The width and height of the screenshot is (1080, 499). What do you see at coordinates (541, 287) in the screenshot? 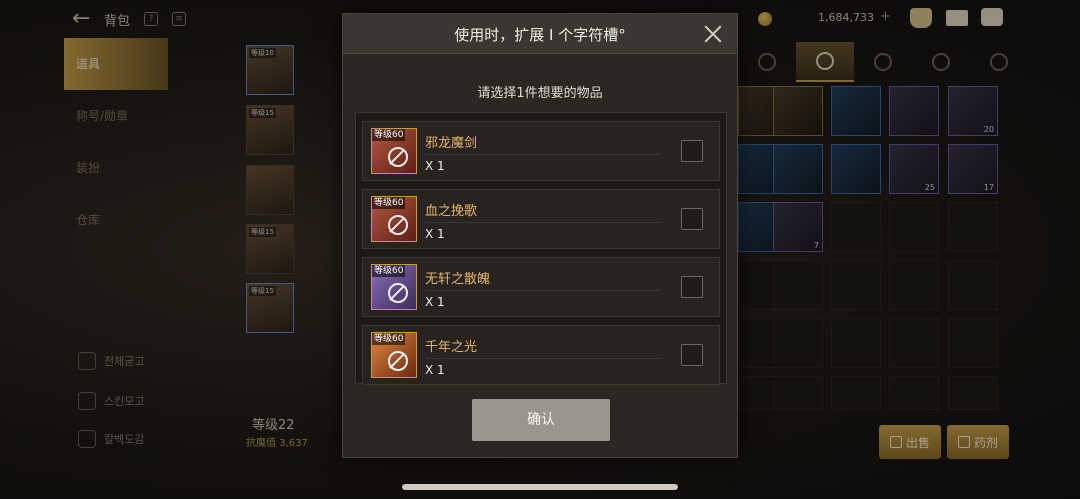
I see `list-item: 等级60 无轩之散魄 X 1` at bounding box center [541, 287].